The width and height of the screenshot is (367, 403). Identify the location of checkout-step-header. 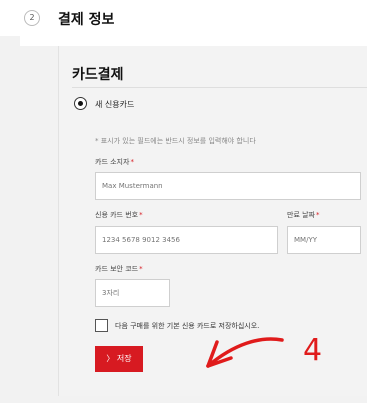
(183, 18).